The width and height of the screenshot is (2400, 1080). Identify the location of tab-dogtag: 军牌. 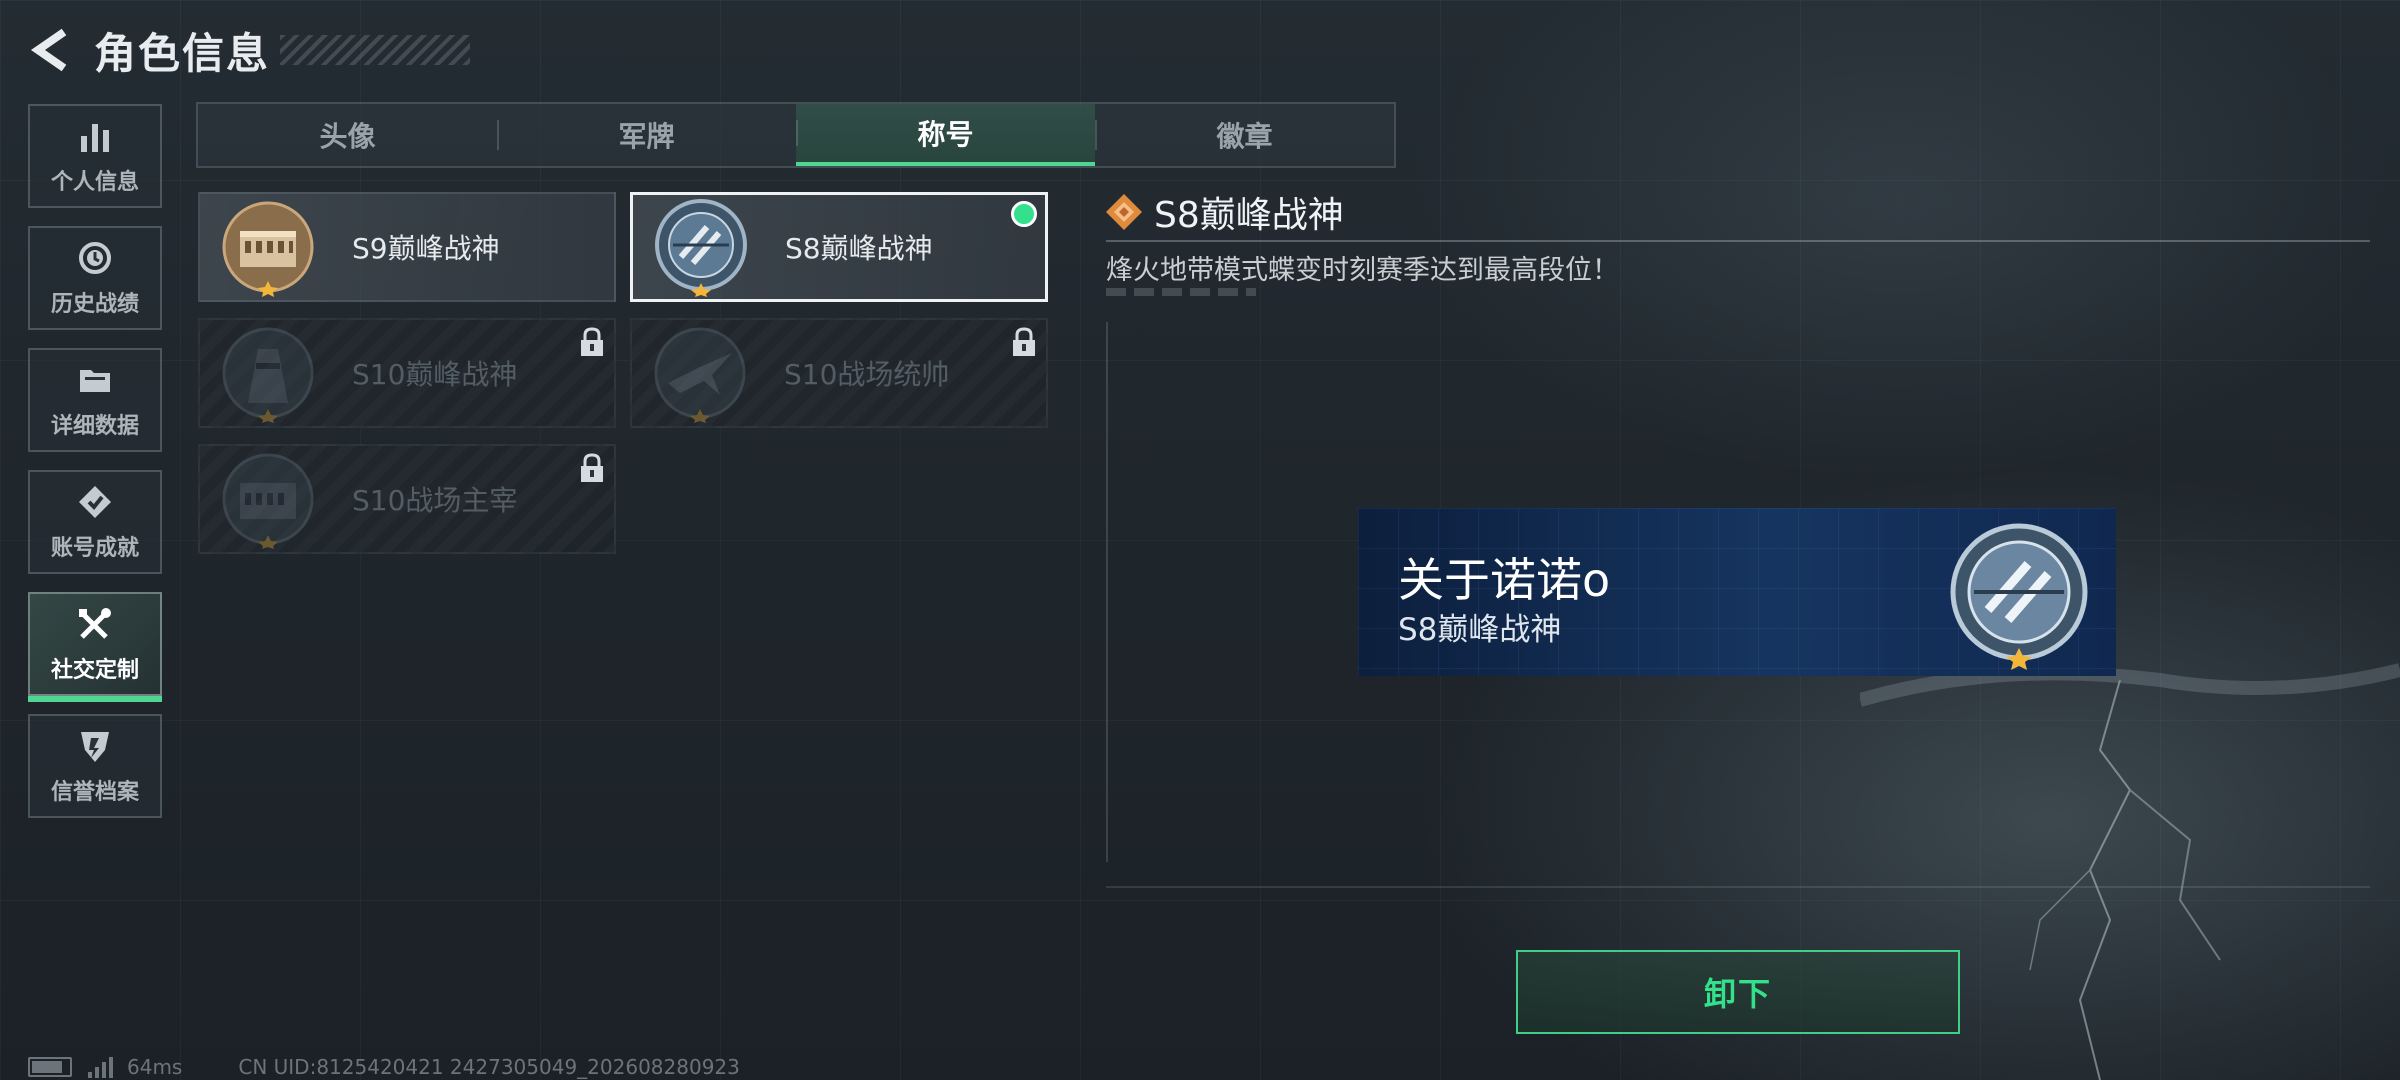
(646, 135).